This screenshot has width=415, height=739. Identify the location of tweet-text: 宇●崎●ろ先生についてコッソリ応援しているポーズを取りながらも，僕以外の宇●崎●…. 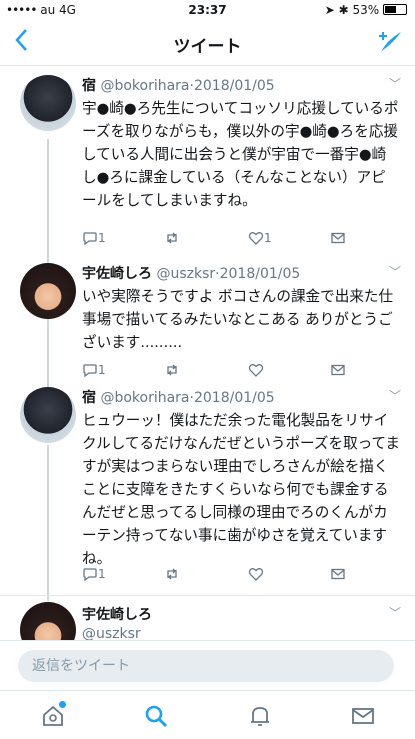
(240, 154).